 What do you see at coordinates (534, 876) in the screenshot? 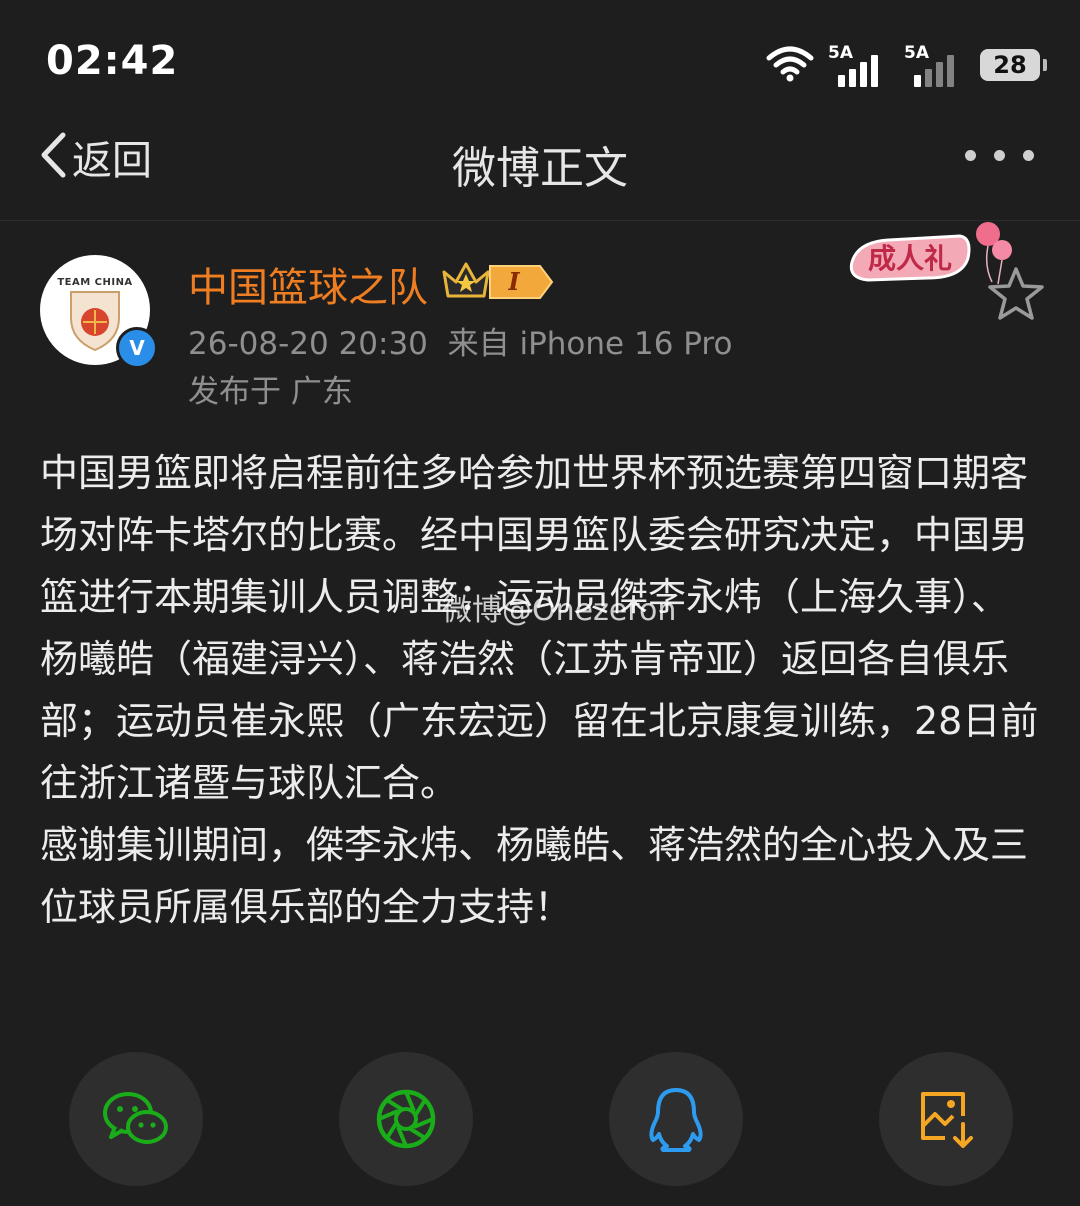
I see `post-paragraph: 感谢集训期间，傑李永炜、杨曦皓、蒋浩然的全心投入及三位球员所属俱乐部的全力支持！` at bounding box center [534, 876].